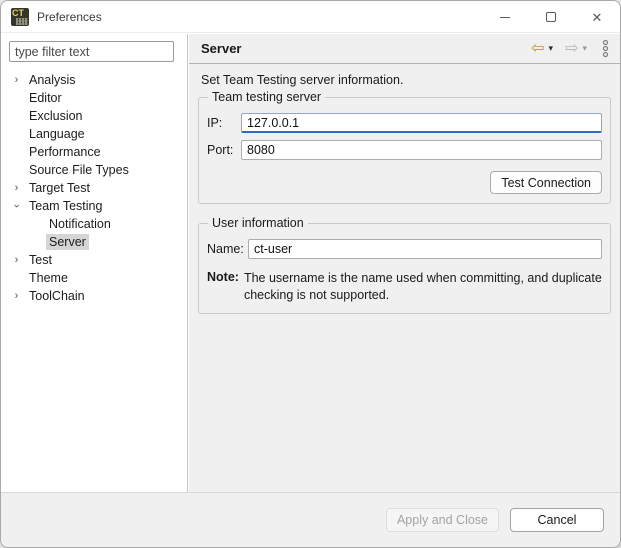  I want to click on close-icon: ✕, so click(597, 17).